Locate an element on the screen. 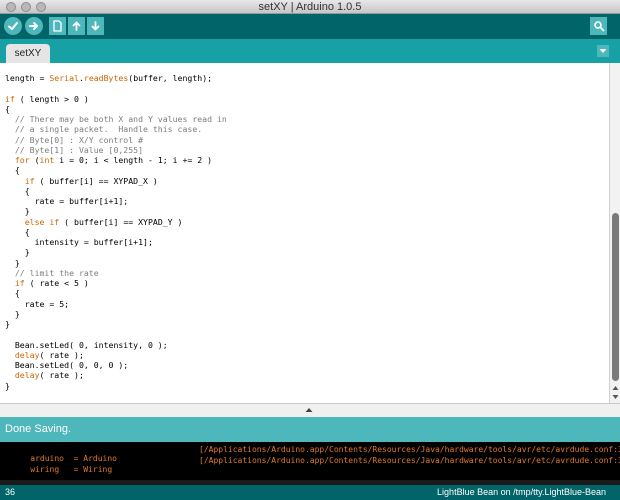 Image resolution: width=620 pixels, height=500 pixels. code-token: i = 0; i < length - 1; i += 2 ) is located at coordinates (133, 160).